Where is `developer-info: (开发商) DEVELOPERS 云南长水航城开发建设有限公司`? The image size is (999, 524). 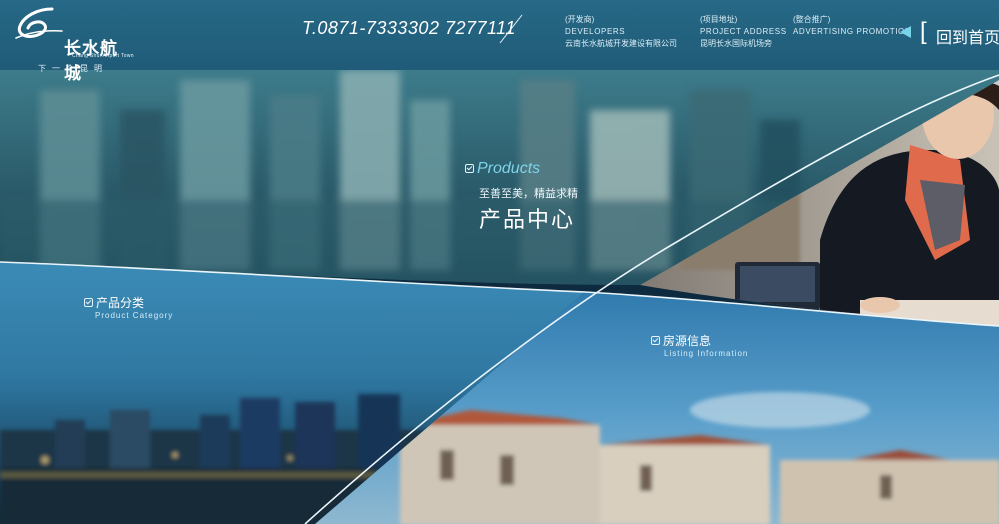 developer-info: (开发商) DEVELOPERS 云南长水航城开发建设有限公司 is located at coordinates (621, 32).